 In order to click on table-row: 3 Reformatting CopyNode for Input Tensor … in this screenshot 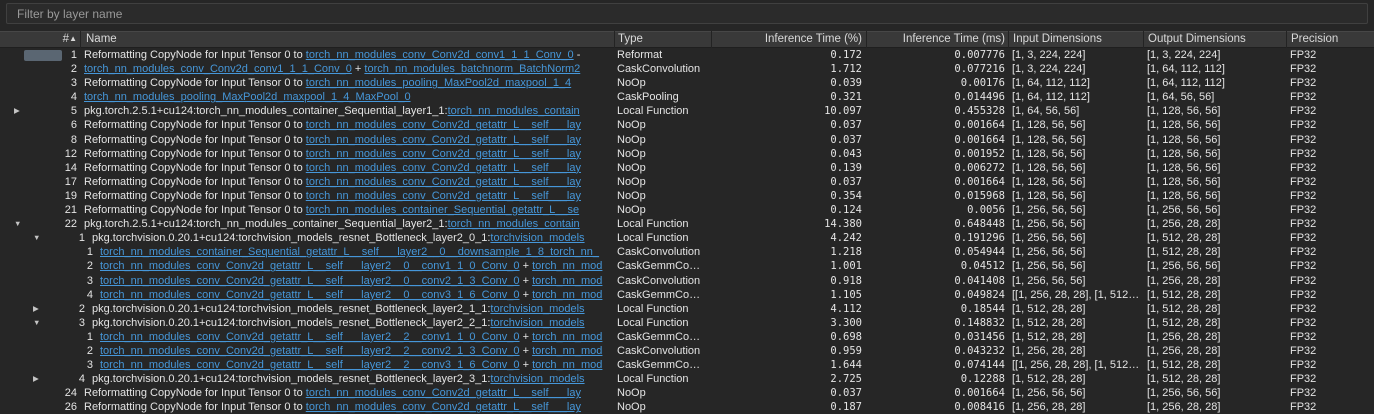, I will do `click(687, 83)`.